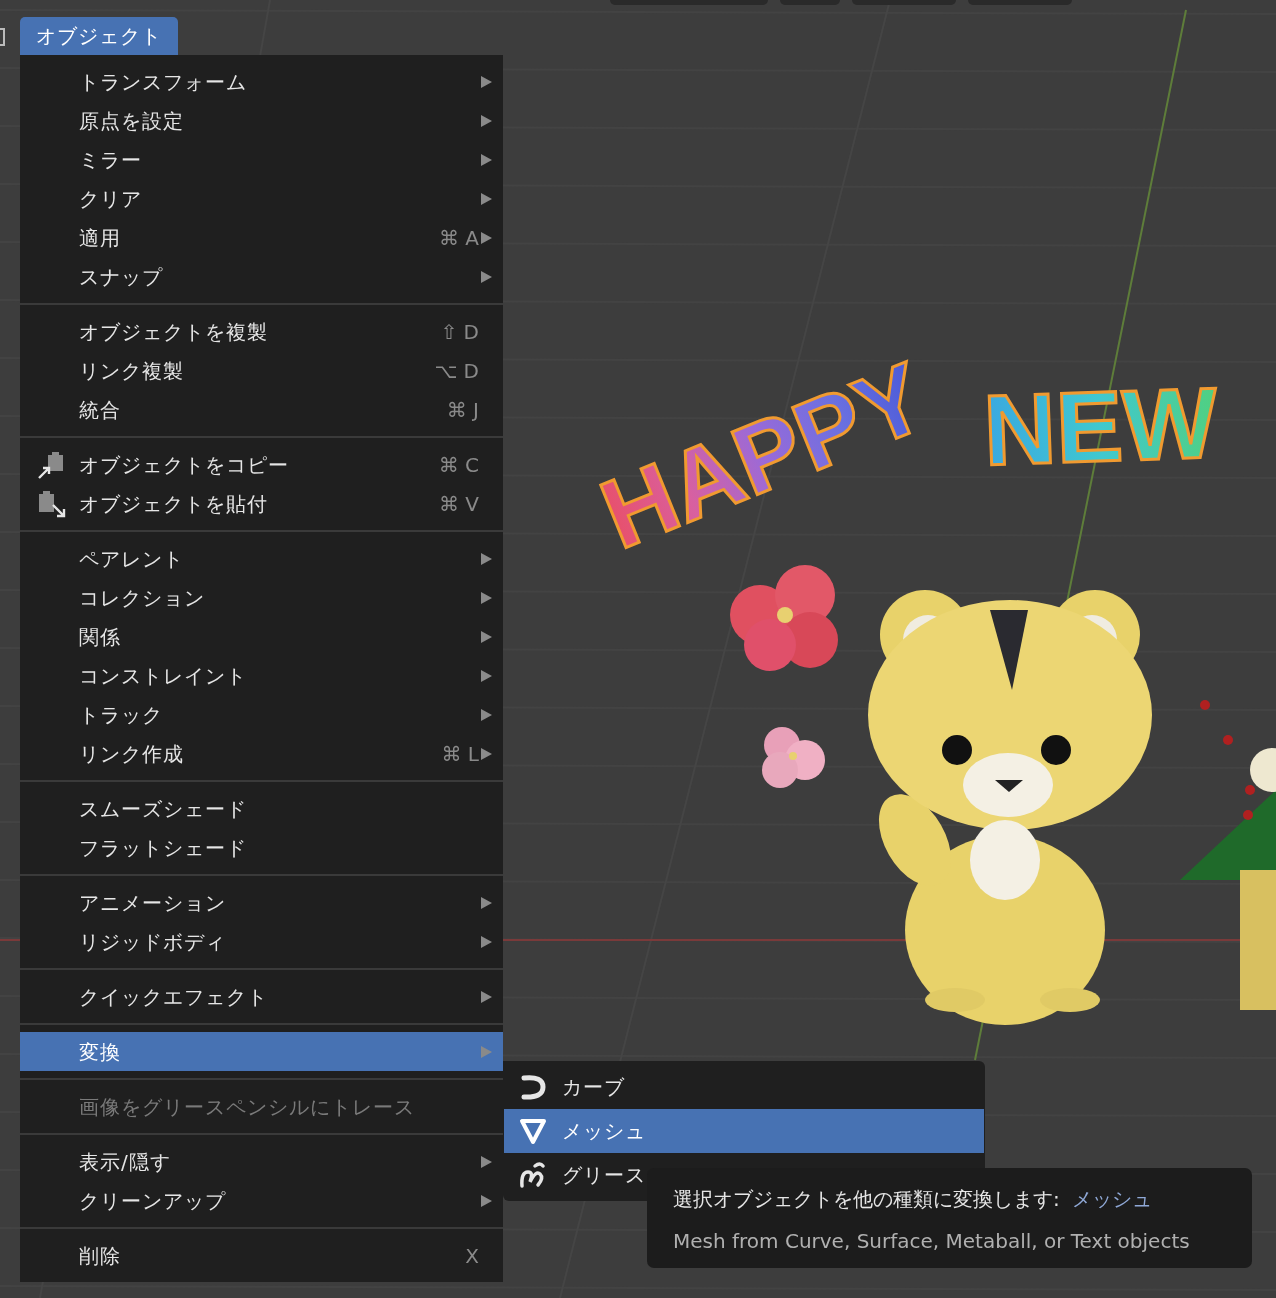  Describe the element at coordinates (1111, 1199) in the screenshot. I see `tooltip-value: メッシュ` at that location.